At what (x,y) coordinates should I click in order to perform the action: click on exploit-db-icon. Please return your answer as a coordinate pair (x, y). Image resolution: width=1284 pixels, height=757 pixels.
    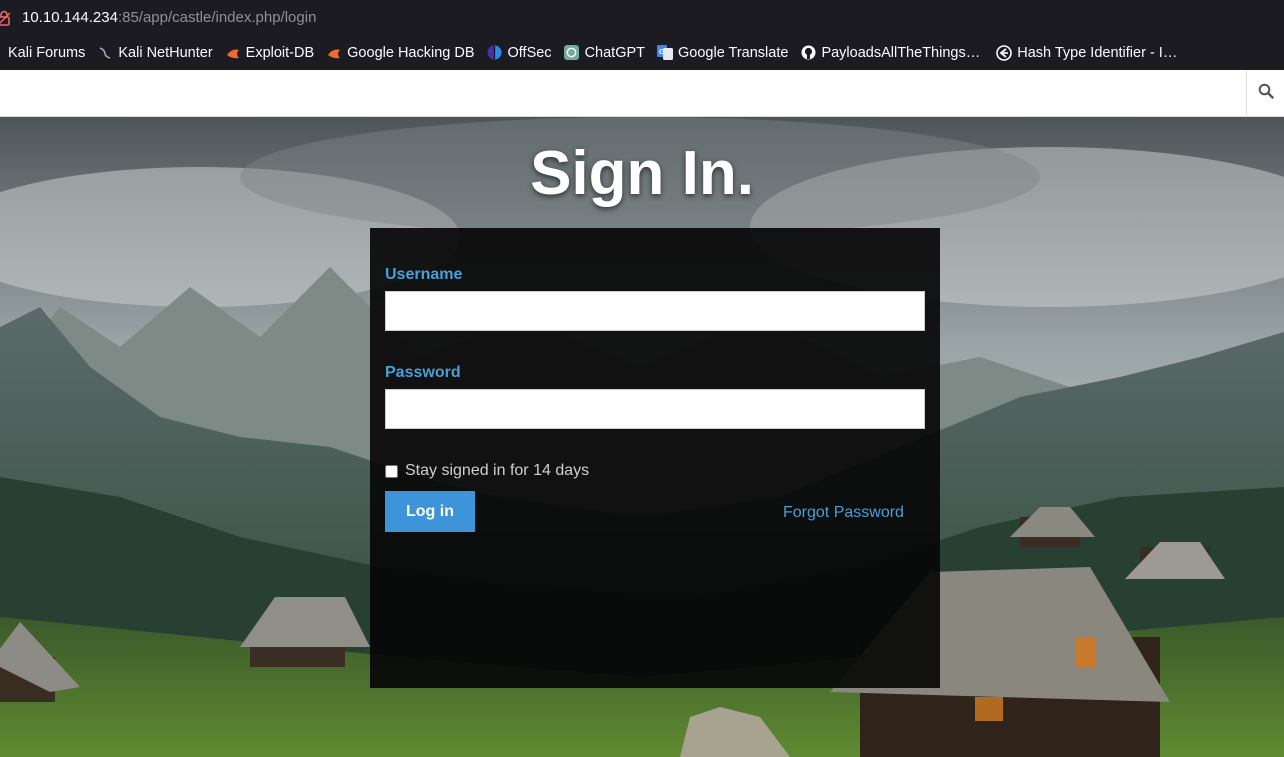
    Looking at the image, I should click on (233, 53).